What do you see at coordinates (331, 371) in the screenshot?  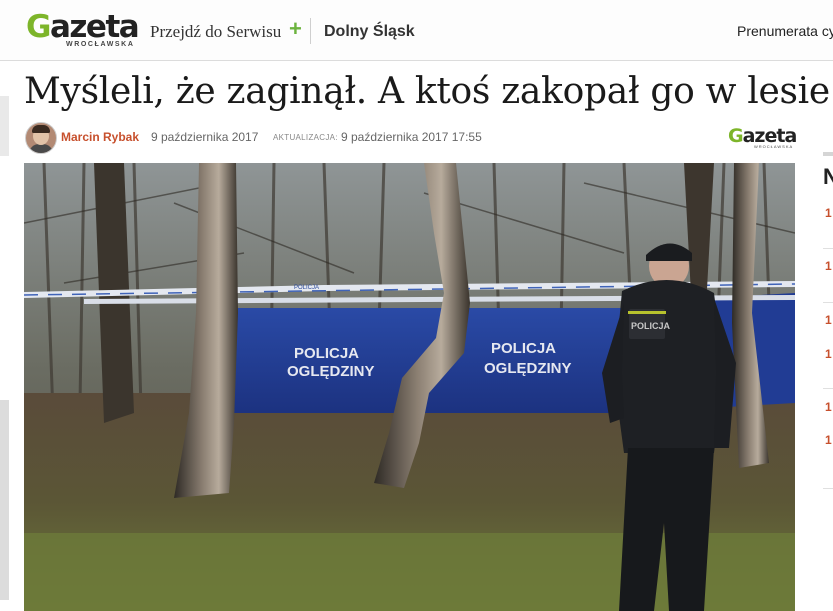 I see `screen-label-inspection: OGLĘDZINY` at bounding box center [331, 371].